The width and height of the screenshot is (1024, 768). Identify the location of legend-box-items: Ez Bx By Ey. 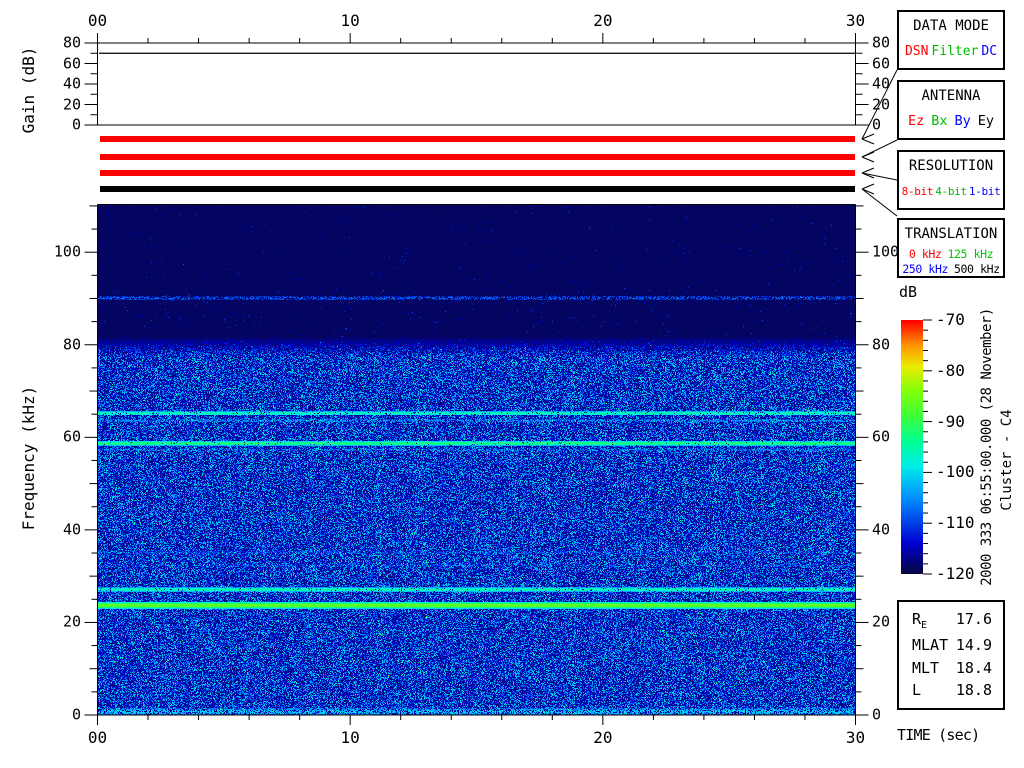
(951, 121).